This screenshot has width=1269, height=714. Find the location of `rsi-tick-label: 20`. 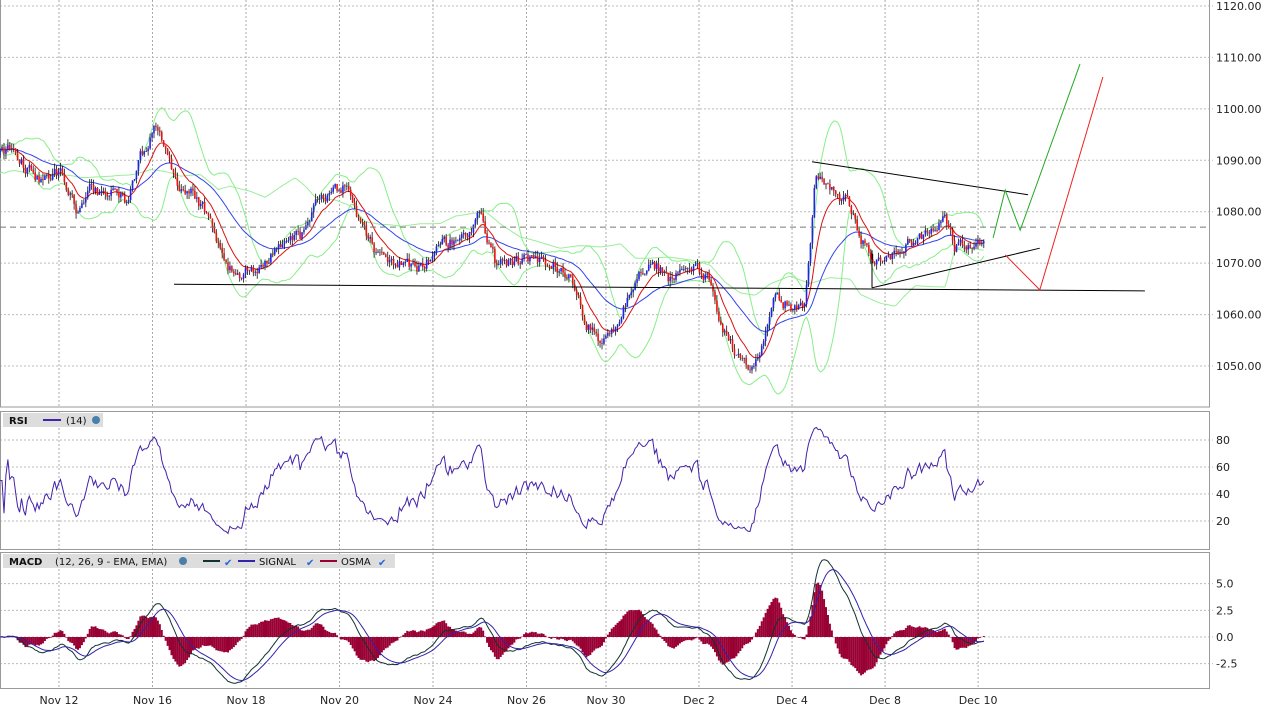

rsi-tick-label: 20 is located at coordinates (1223, 521).